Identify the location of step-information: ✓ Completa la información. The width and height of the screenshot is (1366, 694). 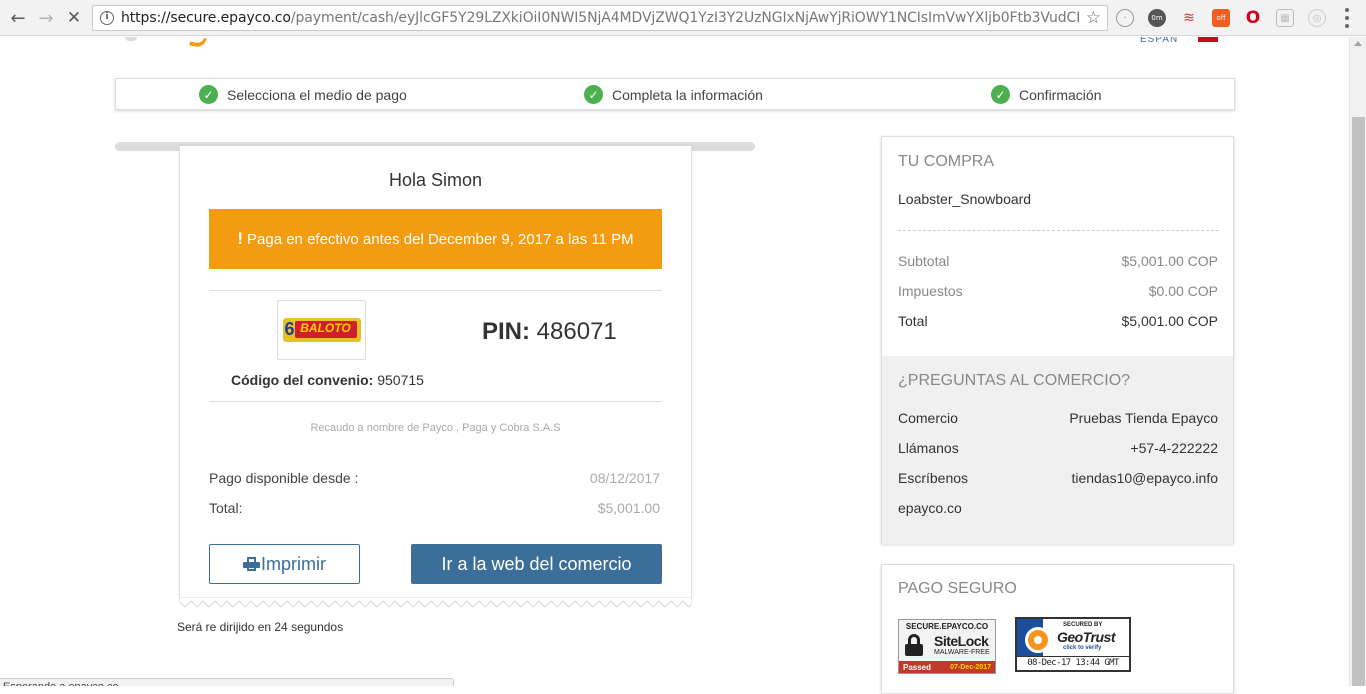
(673, 94).